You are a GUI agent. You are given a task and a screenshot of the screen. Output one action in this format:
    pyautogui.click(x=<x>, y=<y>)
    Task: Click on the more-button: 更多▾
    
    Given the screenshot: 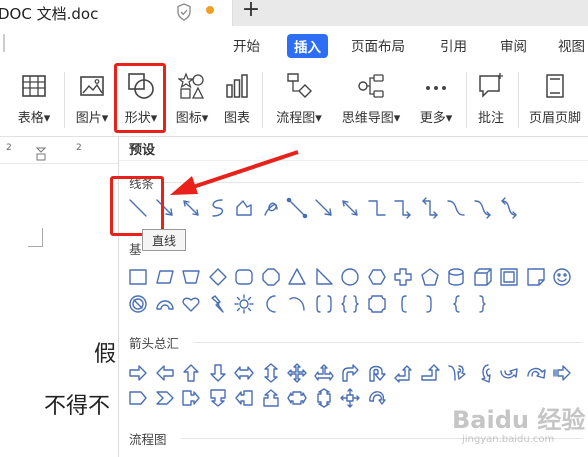 What is the action you would take?
    pyautogui.click(x=436, y=100)
    